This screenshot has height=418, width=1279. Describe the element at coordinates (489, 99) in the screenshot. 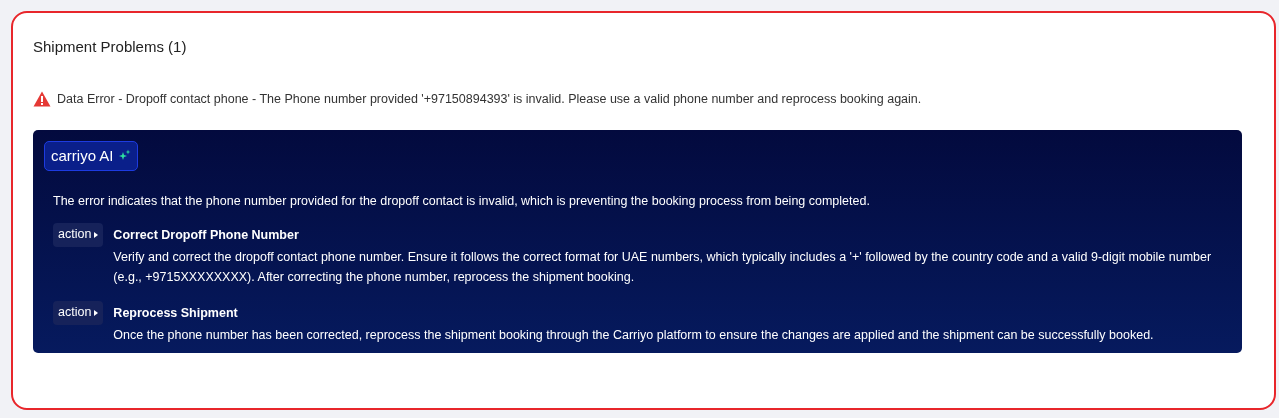

I see `error-message: Data Error - Dropoff contact phone - The Phone number provided '+97150894393' is invalid. Please use a valid phone number and reprocess booking again.` at that location.